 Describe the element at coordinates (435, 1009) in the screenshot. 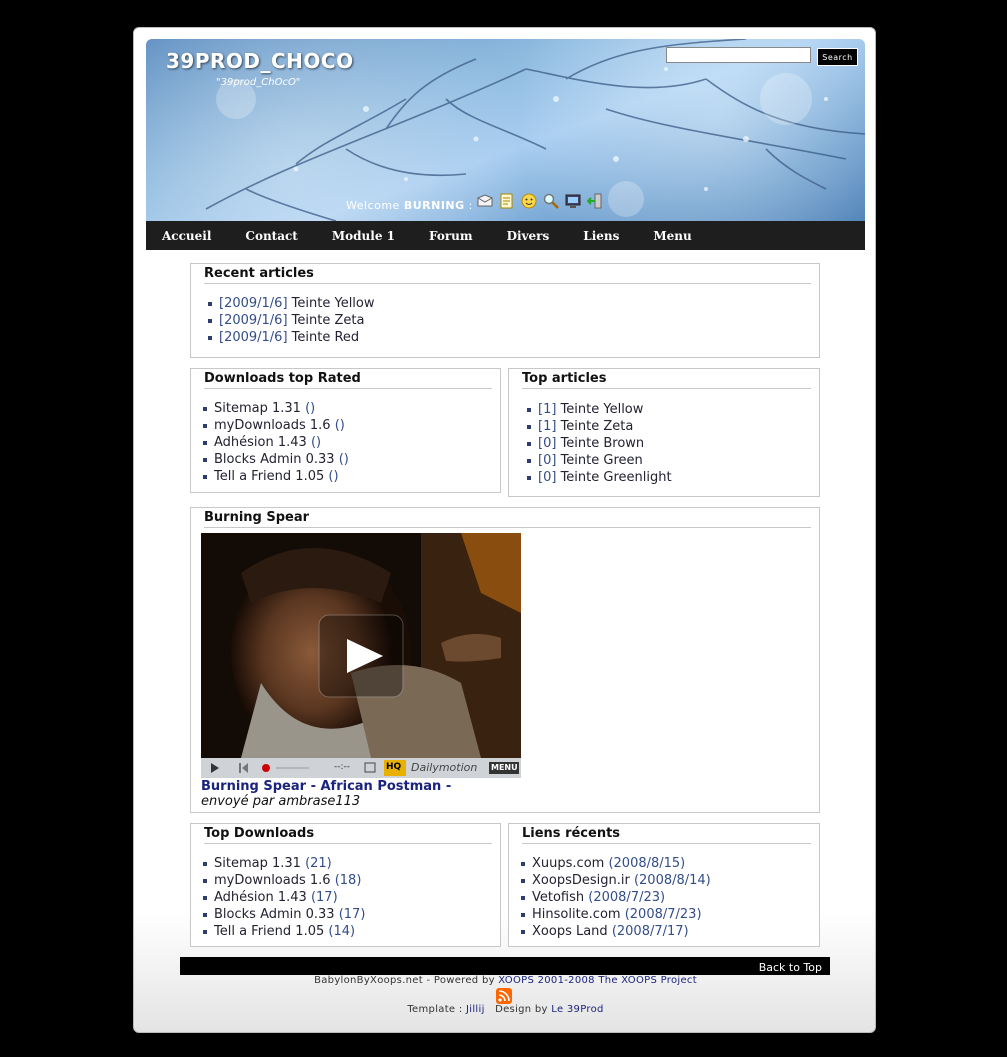

I see `template-label: Template :` at that location.